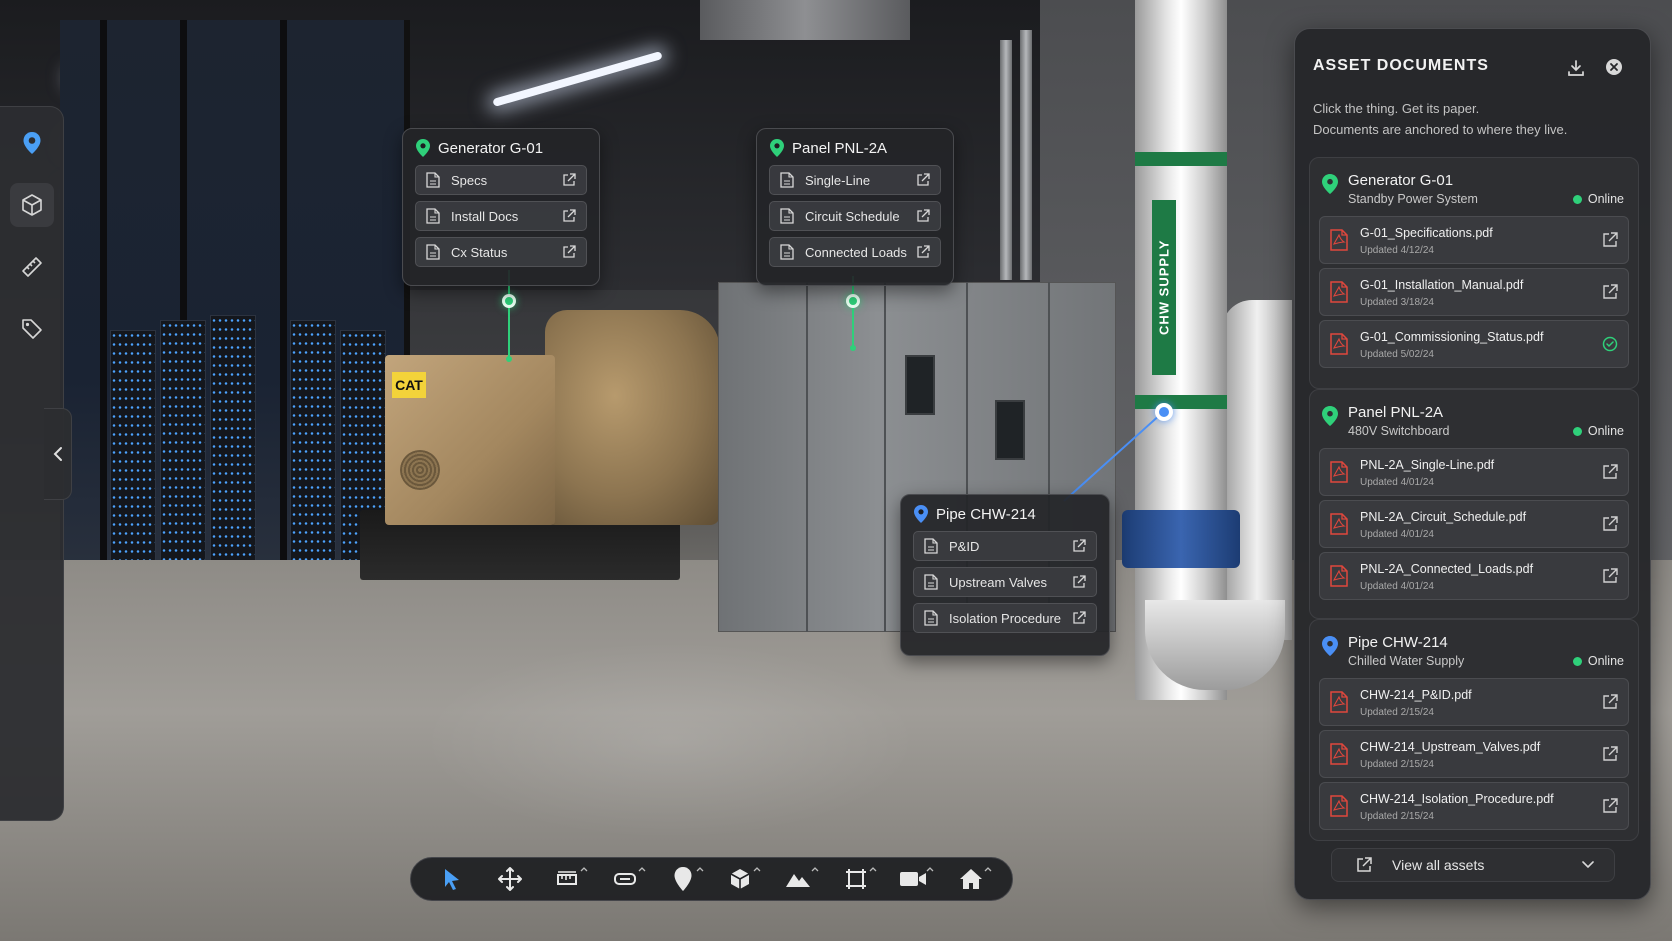 Image resolution: width=1672 pixels, height=941 pixels. Describe the element at coordinates (1474, 472) in the screenshot. I see `document-row: PNL-2A_Single-Line.pdf Updated 4/01/24` at that location.